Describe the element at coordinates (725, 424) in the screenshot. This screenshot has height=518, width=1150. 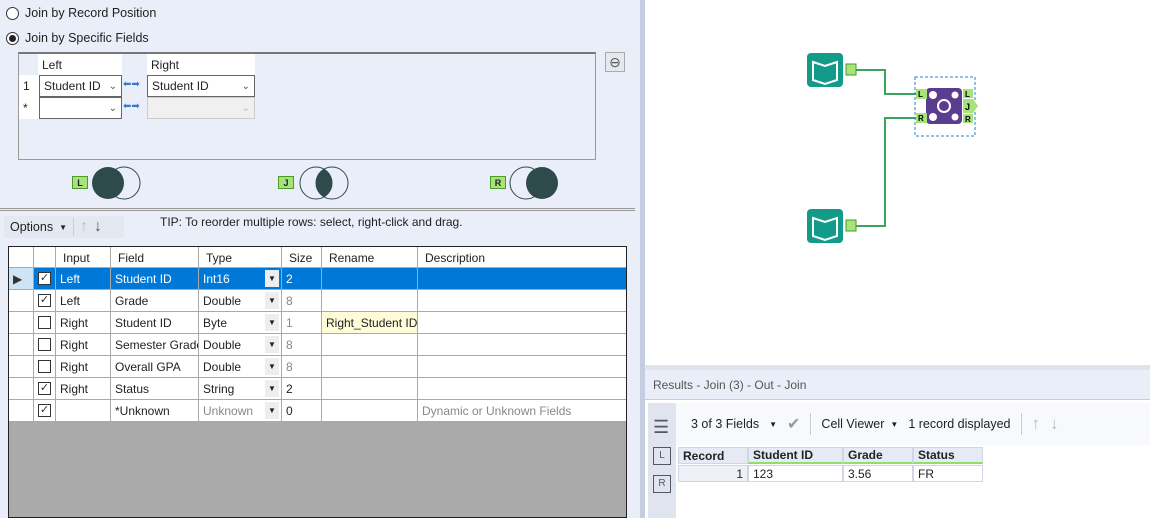
I see `fields-dropdown: 3 of 3 Fields` at that location.